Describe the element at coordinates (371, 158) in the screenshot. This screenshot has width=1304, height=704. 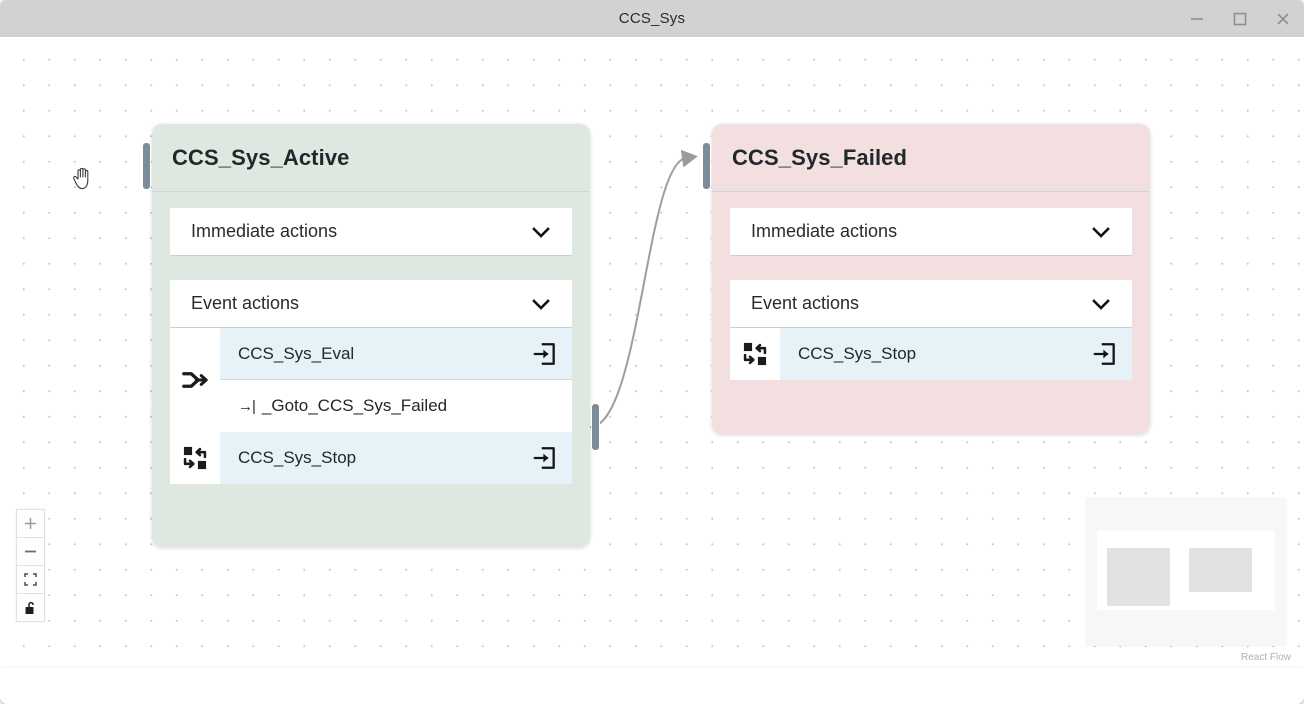
I see `node-header: CCS_Sys_Active` at that location.